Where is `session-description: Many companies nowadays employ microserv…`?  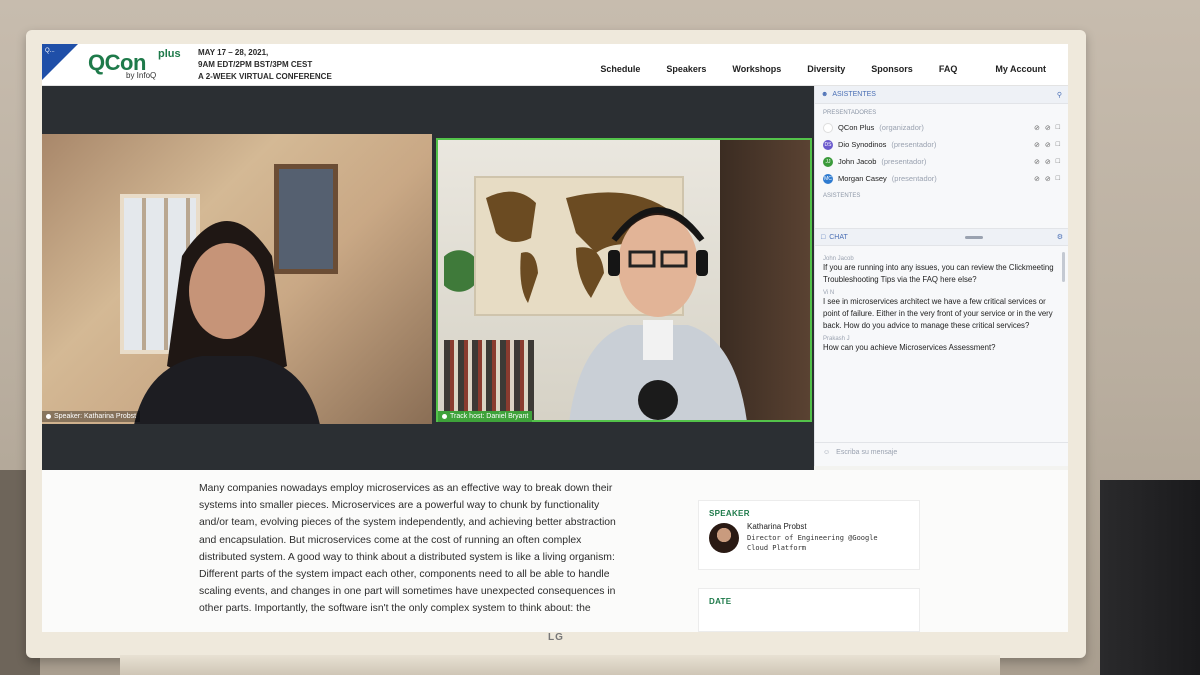 session-description: Many companies nowadays employ microserv… is located at coordinates (407, 549).